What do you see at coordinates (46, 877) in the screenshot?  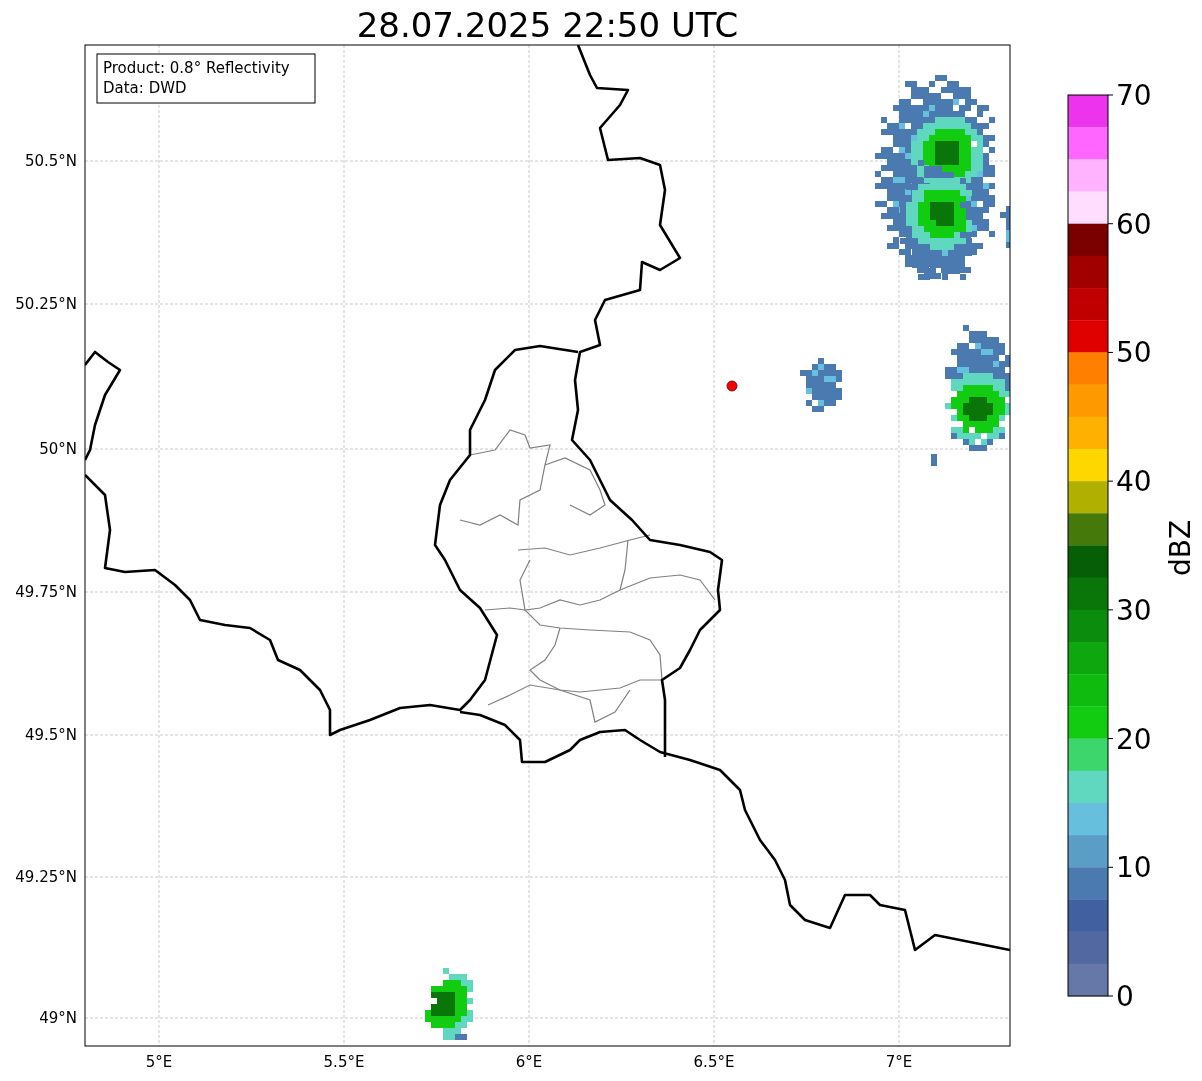 I see `axis-tick-label: 49.25°N` at bounding box center [46, 877].